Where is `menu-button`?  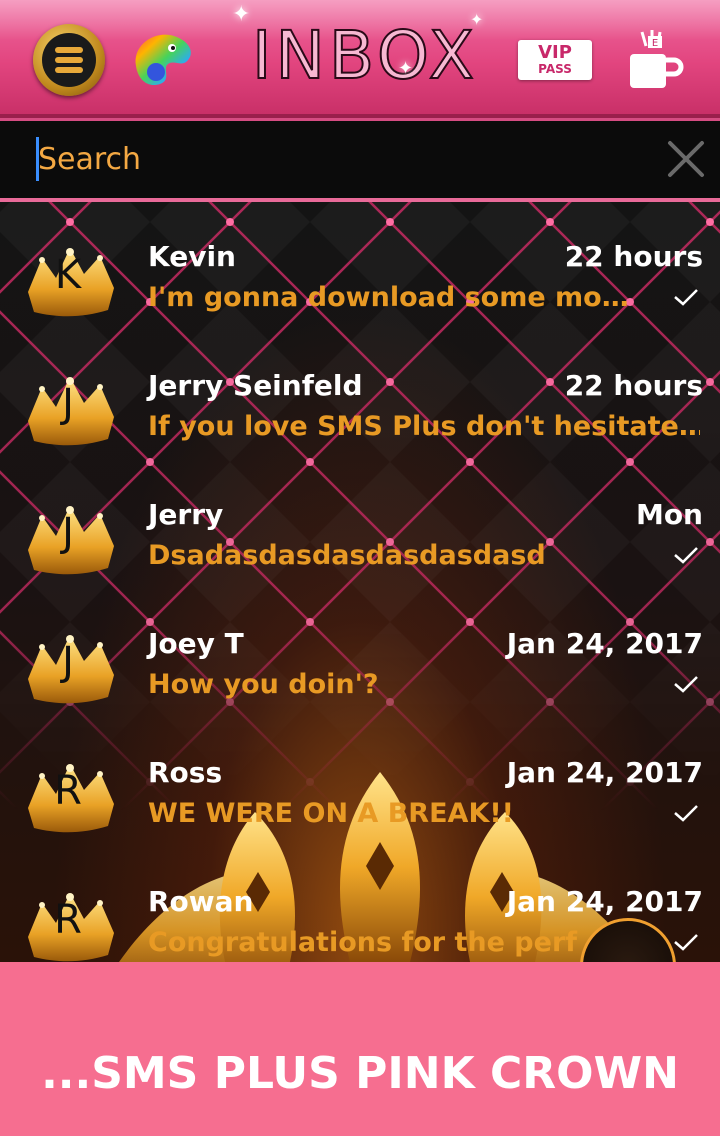
menu-button is located at coordinates (69, 60).